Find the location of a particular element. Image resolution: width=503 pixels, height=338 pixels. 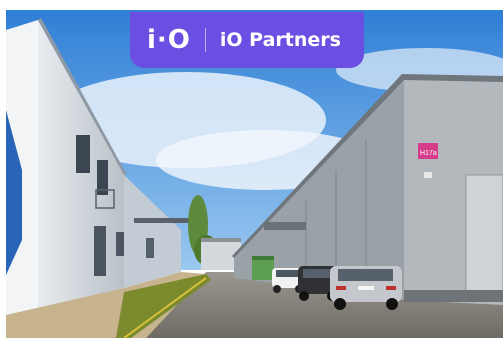

brand-logo-mark: i·O is located at coordinates (169, 40).